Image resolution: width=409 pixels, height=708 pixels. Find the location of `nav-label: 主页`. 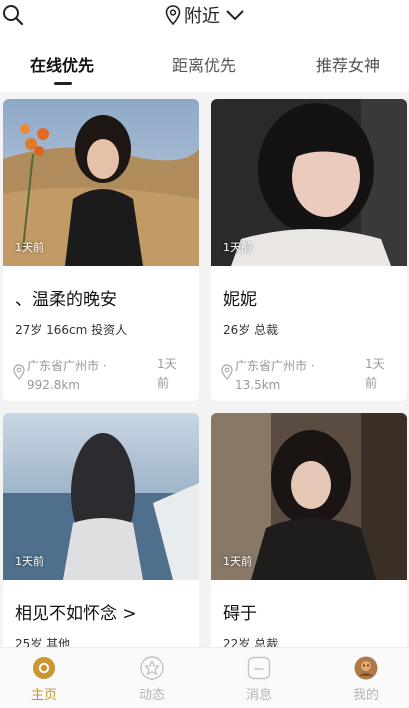

nav-label: 主页 is located at coordinates (43, 695).